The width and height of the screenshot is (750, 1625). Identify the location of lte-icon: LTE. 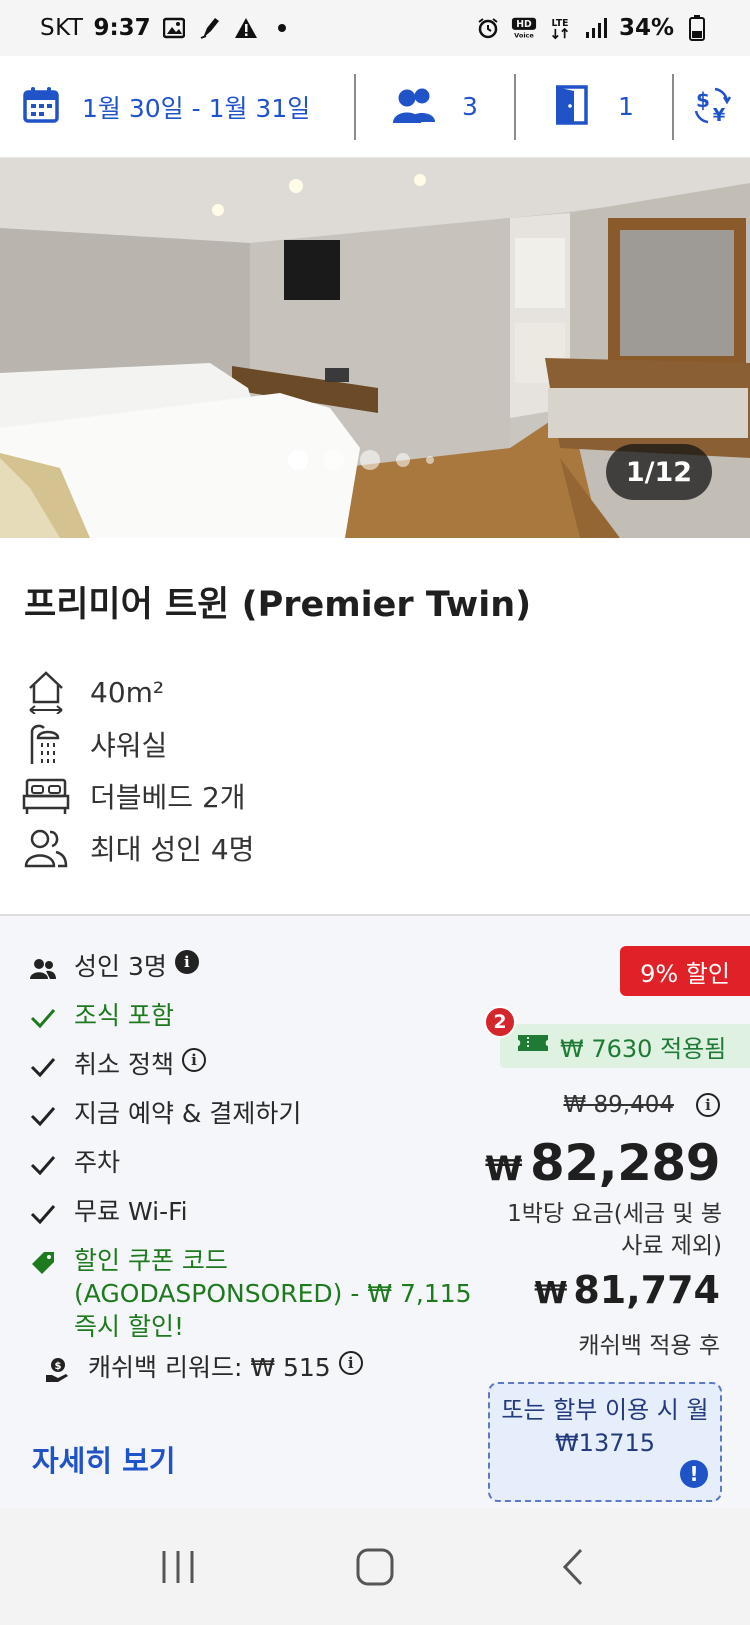
(560, 28).